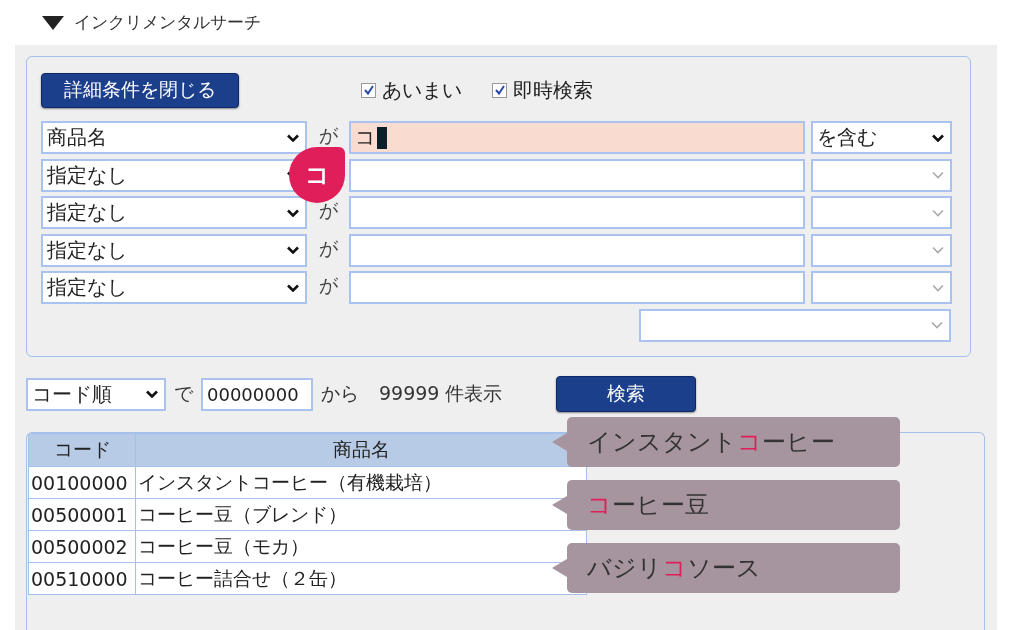  I want to click on suggestion-tooltip: バジリ コ ソース, so click(733, 568).